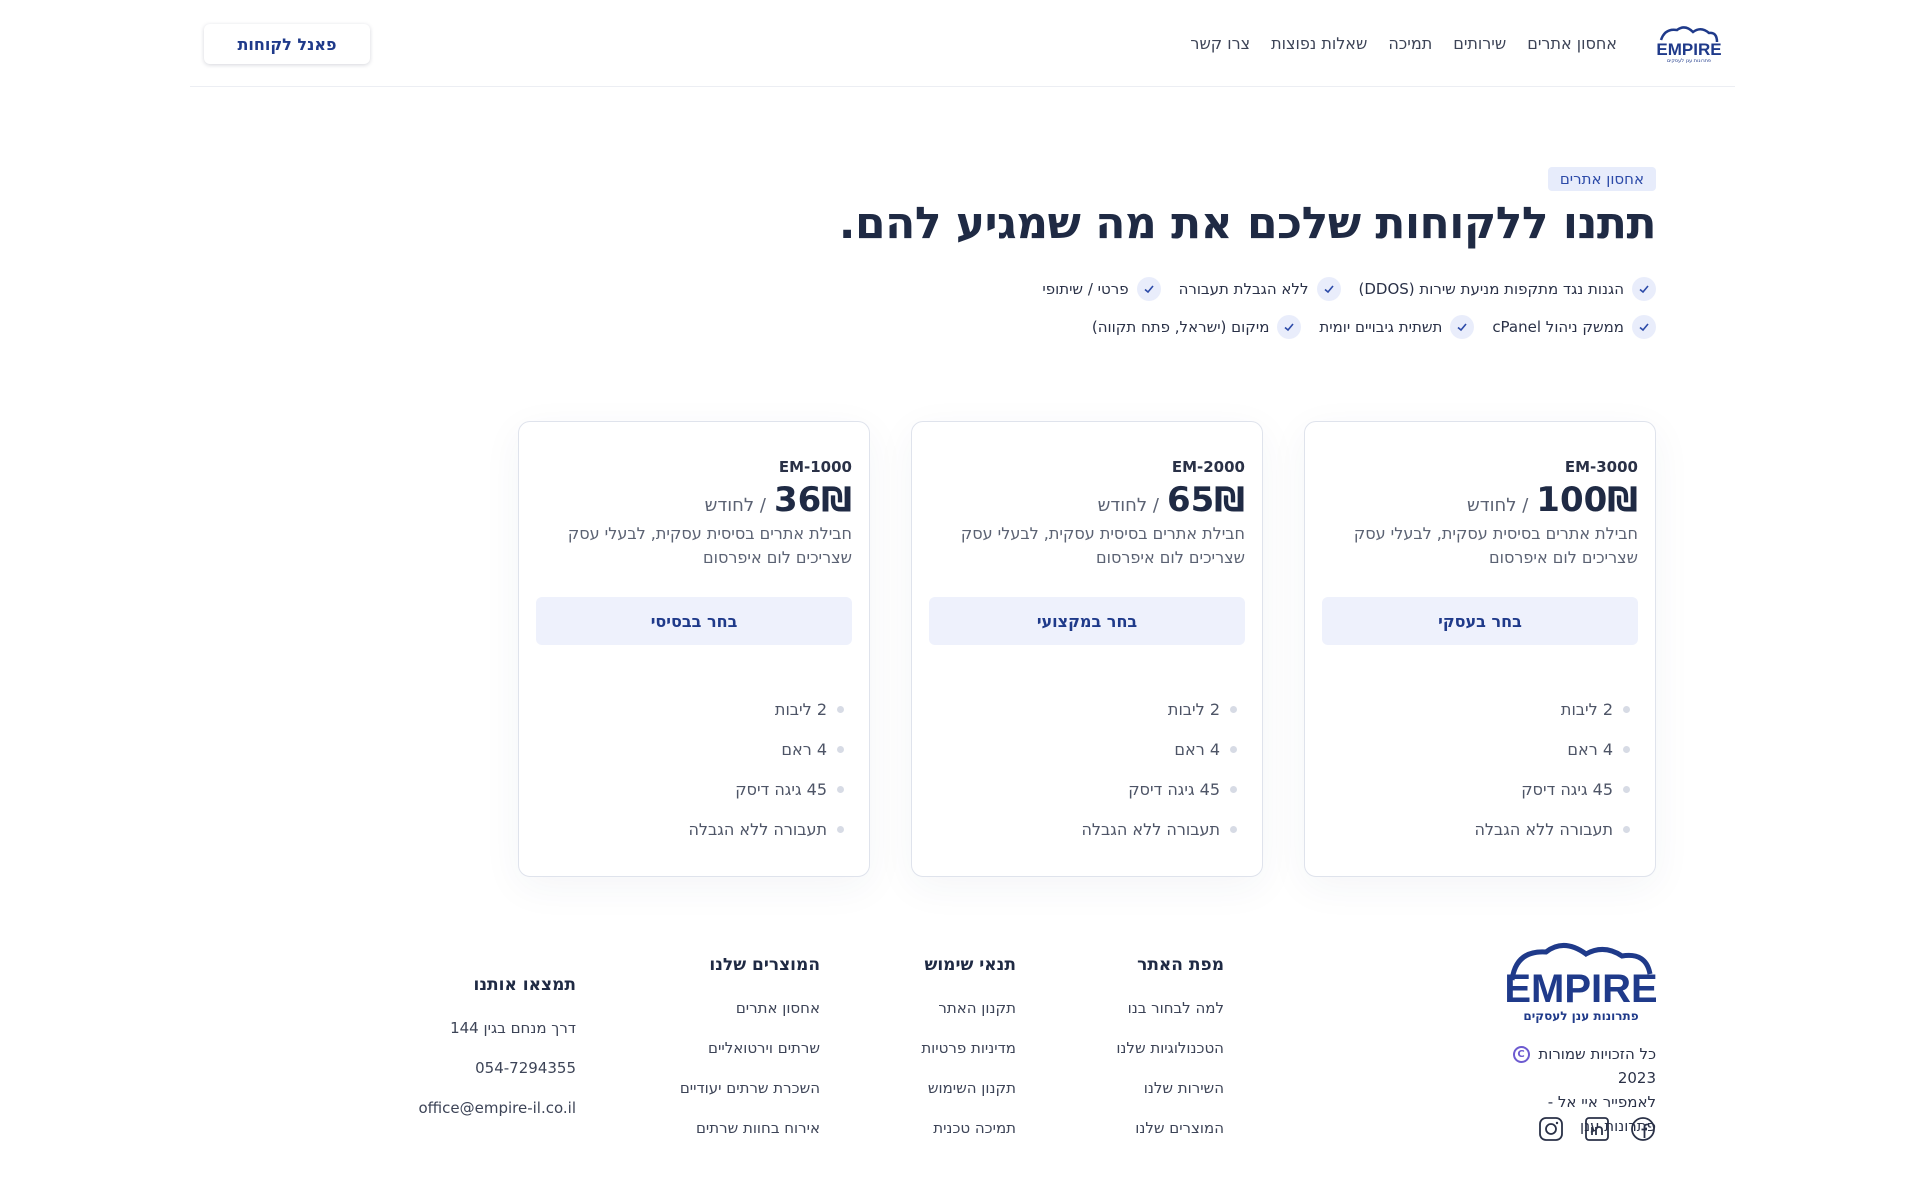  Describe the element at coordinates (1319, 43) in the screenshot. I see `nav-faq: שאלות נפוצות` at that location.